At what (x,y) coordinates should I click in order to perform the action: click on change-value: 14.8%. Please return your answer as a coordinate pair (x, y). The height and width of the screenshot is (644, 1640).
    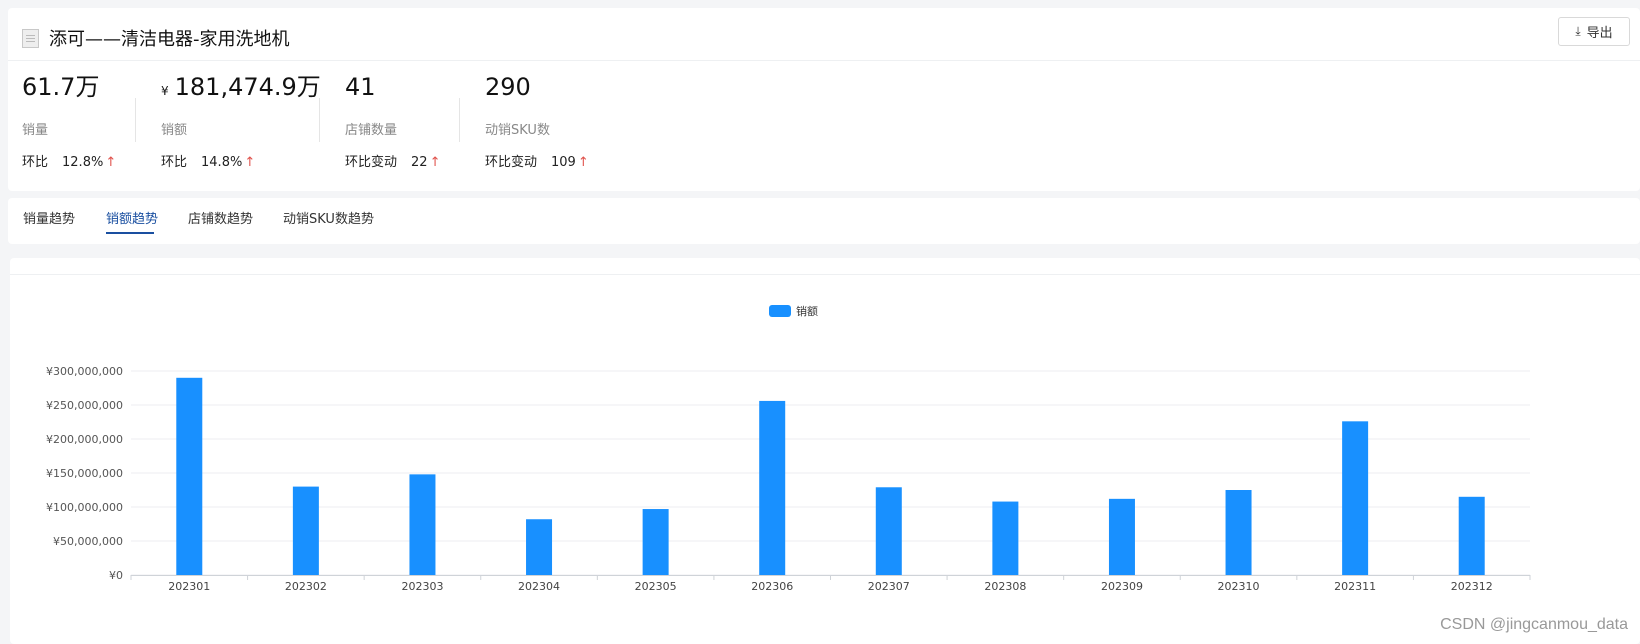
    Looking at the image, I should click on (222, 162).